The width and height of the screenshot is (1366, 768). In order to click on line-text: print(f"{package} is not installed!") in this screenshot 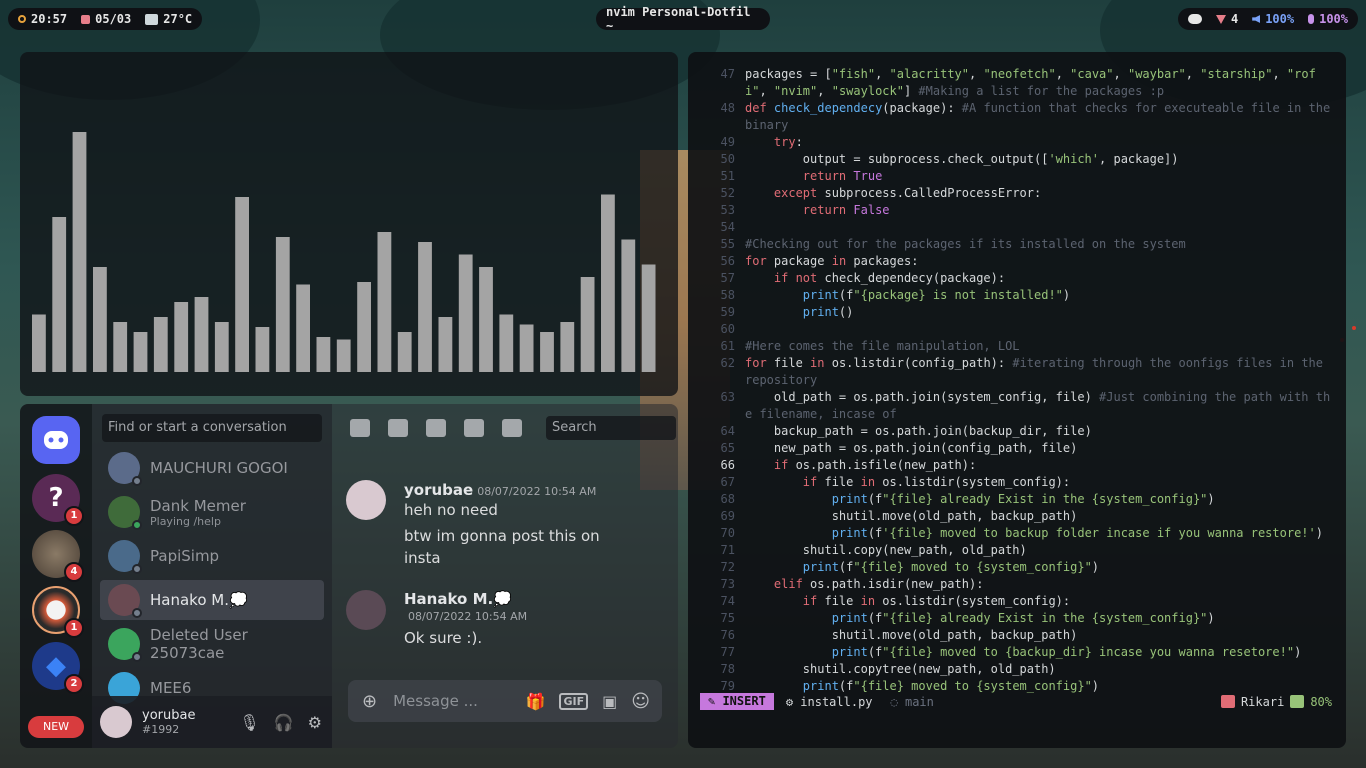, I will do `click(936, 295)`.